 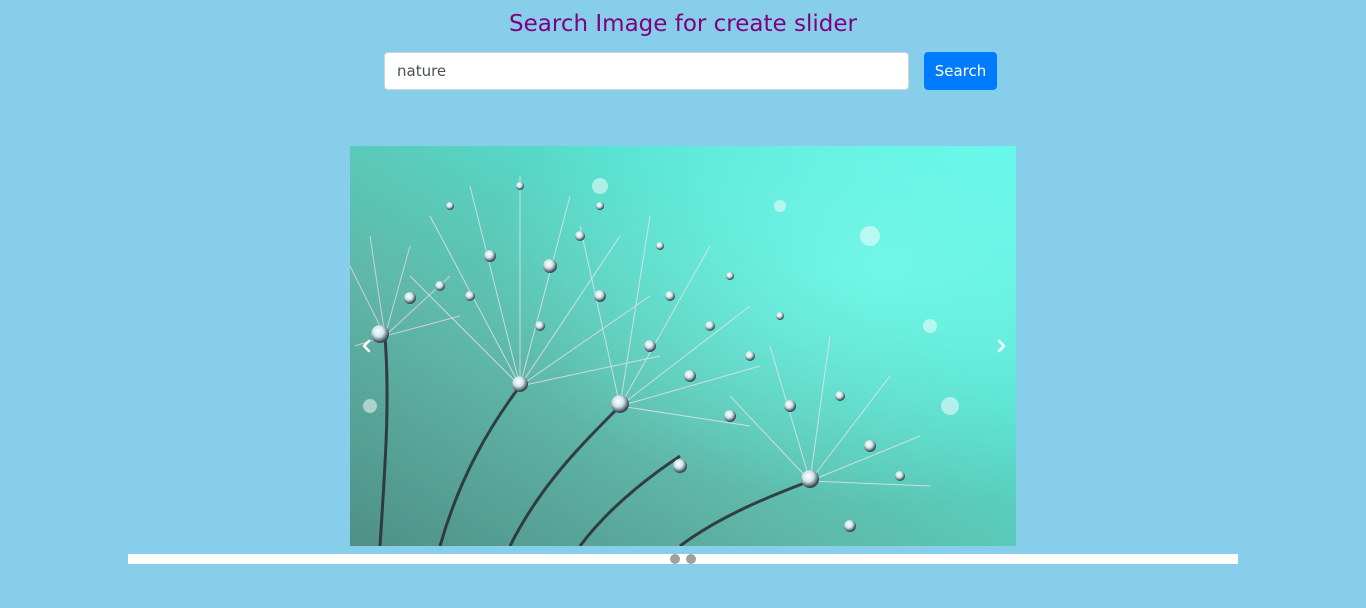 I want to click on prev-slide-button, so click(x=367, y=346).